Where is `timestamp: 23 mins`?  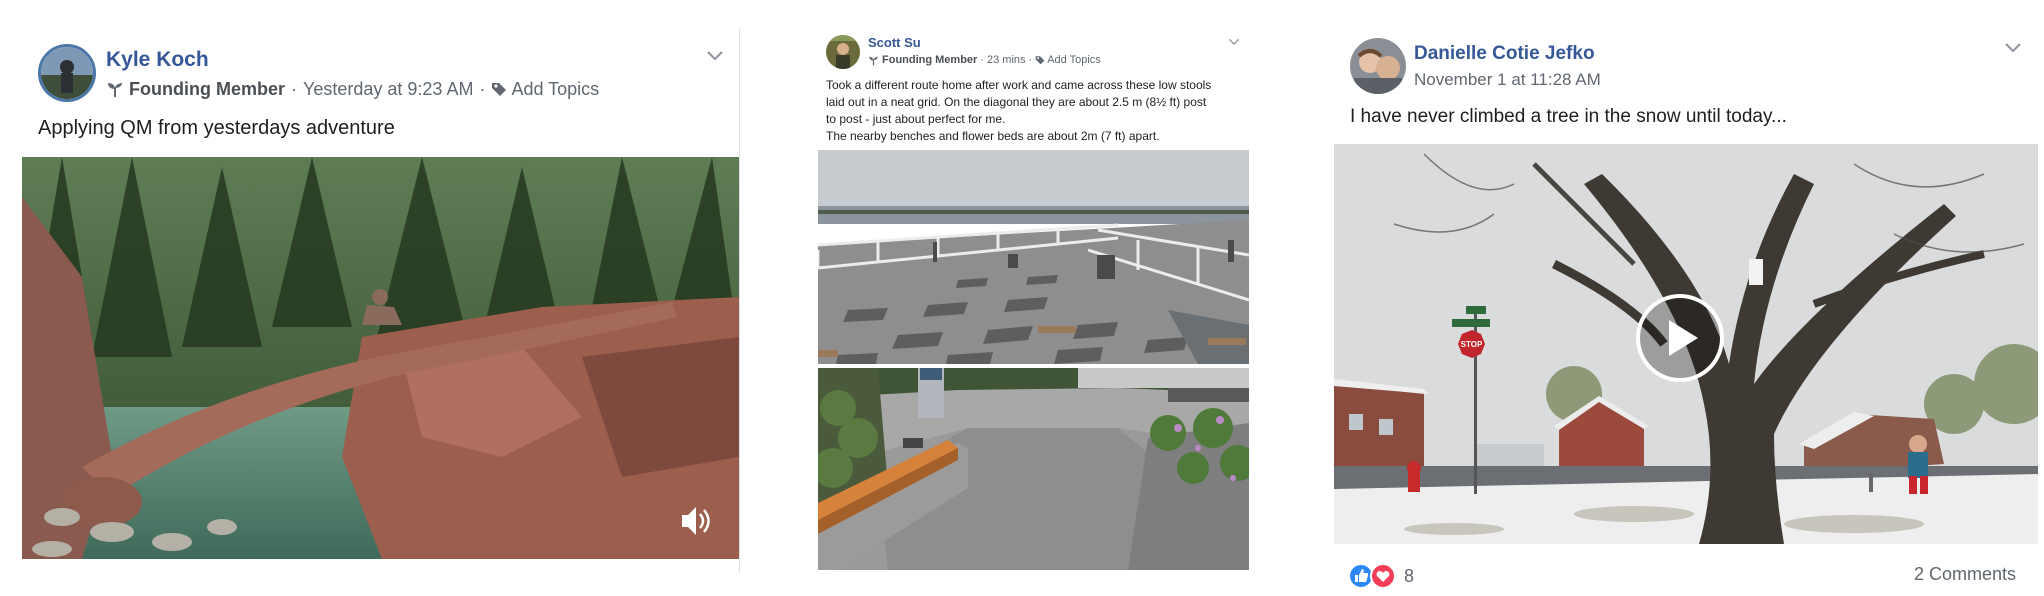 timestamp: 23 mins is located at coordinates (1006, 60).